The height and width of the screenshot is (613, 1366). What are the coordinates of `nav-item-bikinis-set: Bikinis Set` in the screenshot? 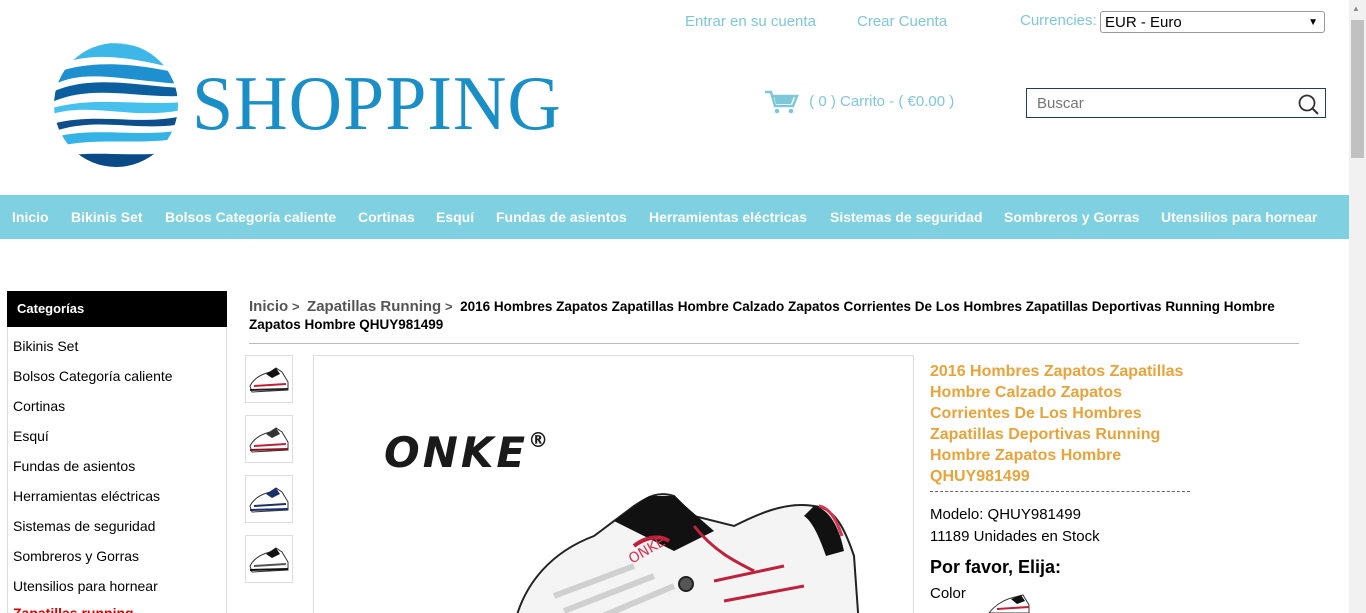 It's located at (107, 217).